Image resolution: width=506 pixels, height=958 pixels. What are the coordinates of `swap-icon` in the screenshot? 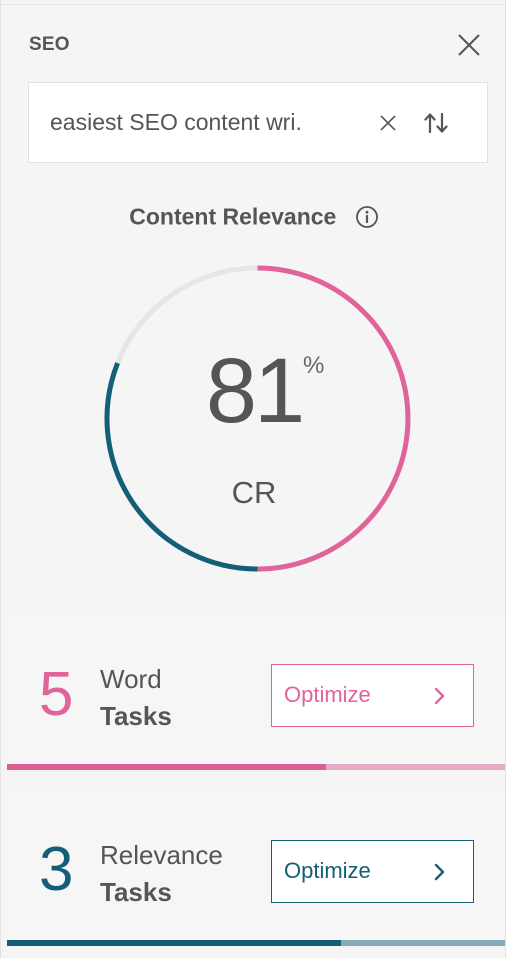 It's located at (436, 123).